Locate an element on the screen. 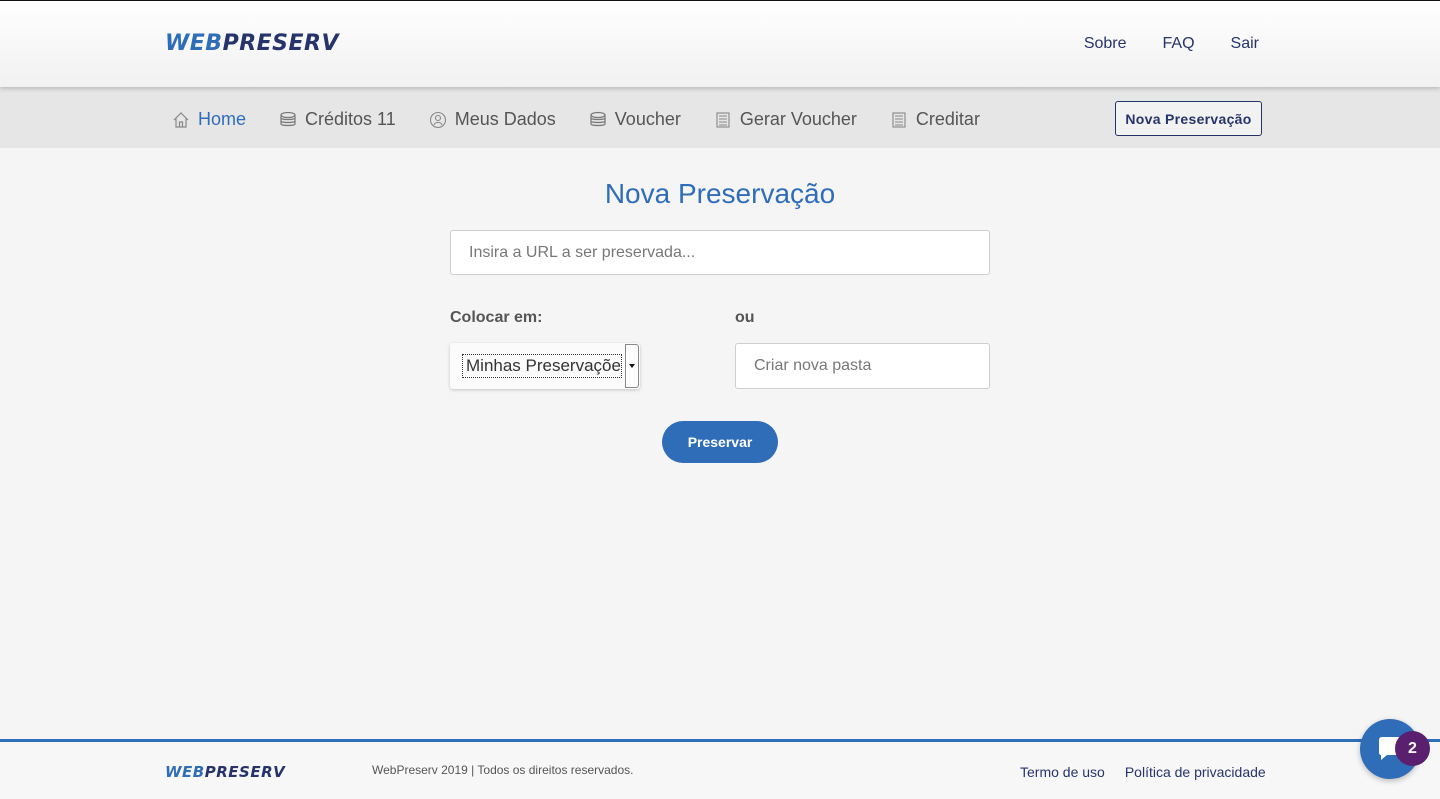 This screenshot has height=799, width=1440. footer-links: Termo de uso Política de privacidade is located at coordinates (1143, 772).